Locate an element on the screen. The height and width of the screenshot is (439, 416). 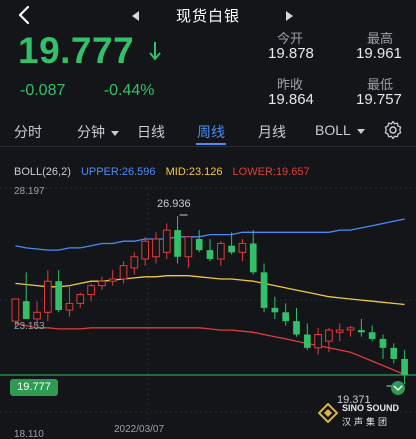
boll-params: BOLL(26,2) is located at coordinates (42, 172).